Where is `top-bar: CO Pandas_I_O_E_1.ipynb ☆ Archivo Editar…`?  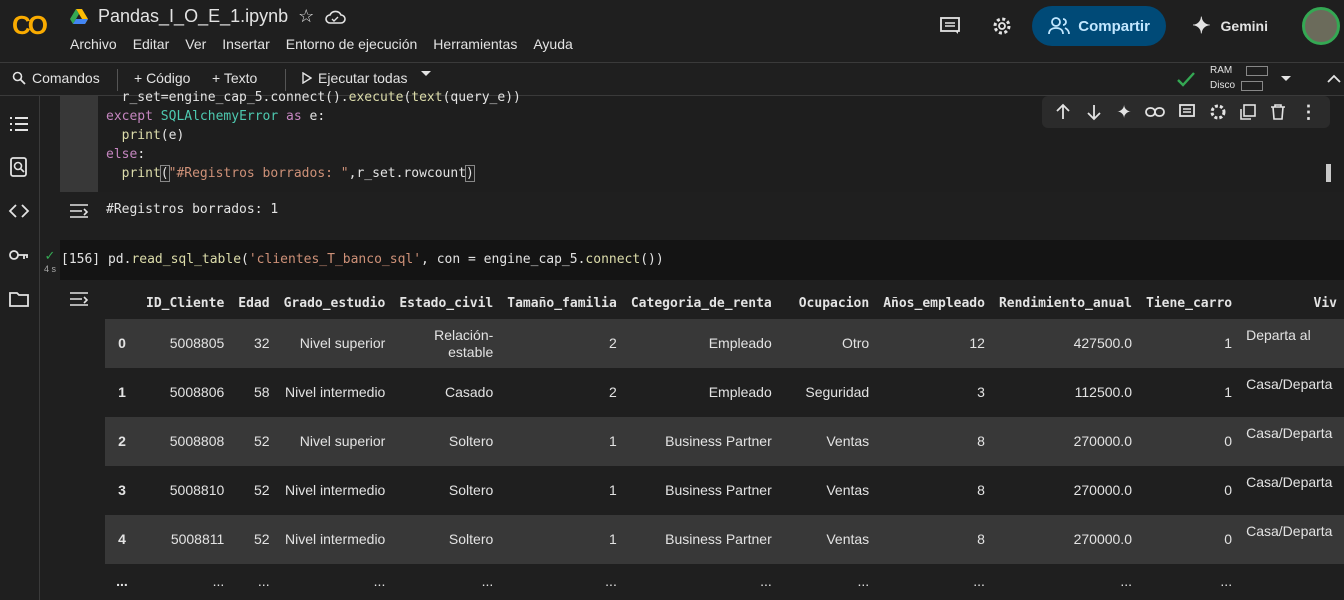 top-bar: CO Pandas_I_O_E_1.ipynb ☆ Archivo Editar… is located at coordinates (672, 31).